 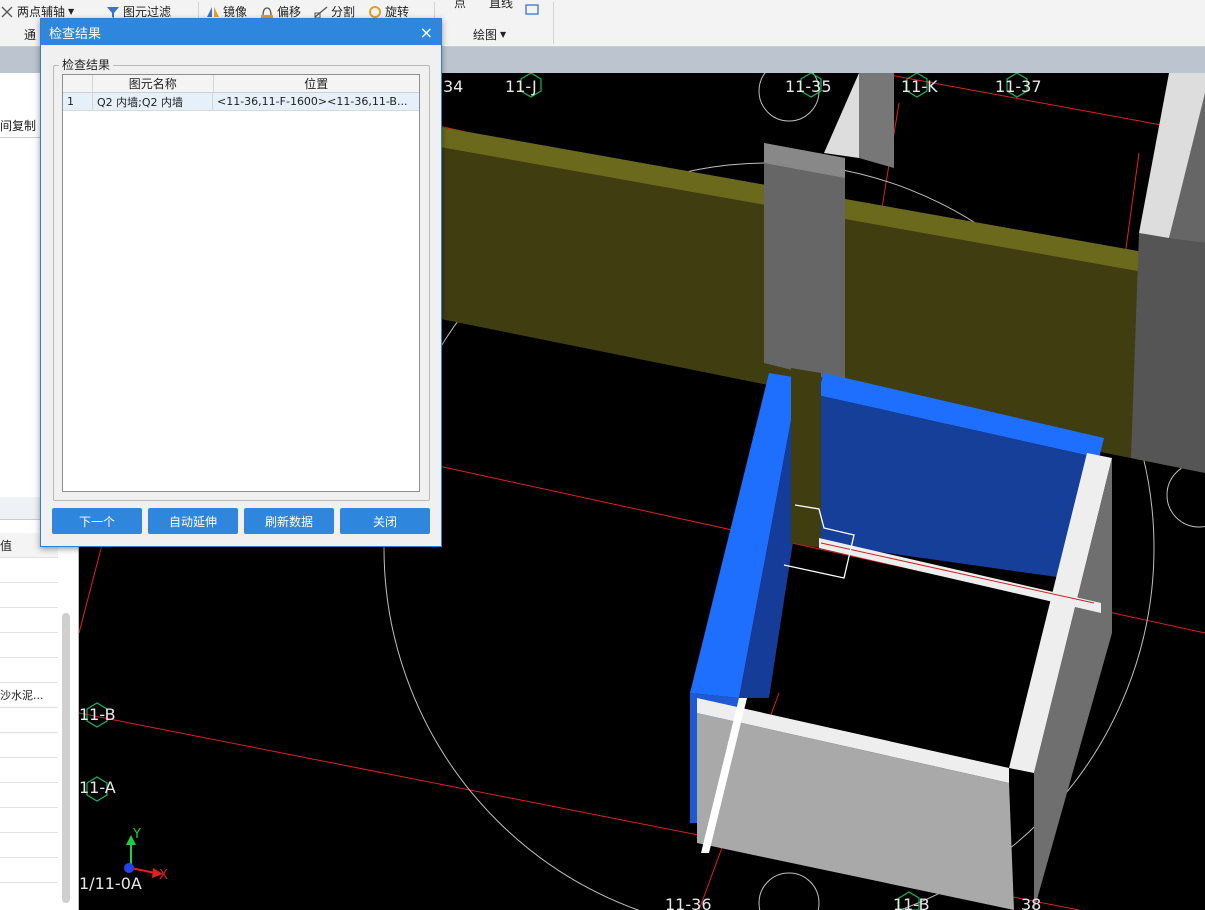 What do you see at coordinates (453, 86) in the screenshot?
I see `axis-label: 34` at bounding box center [453, 86].